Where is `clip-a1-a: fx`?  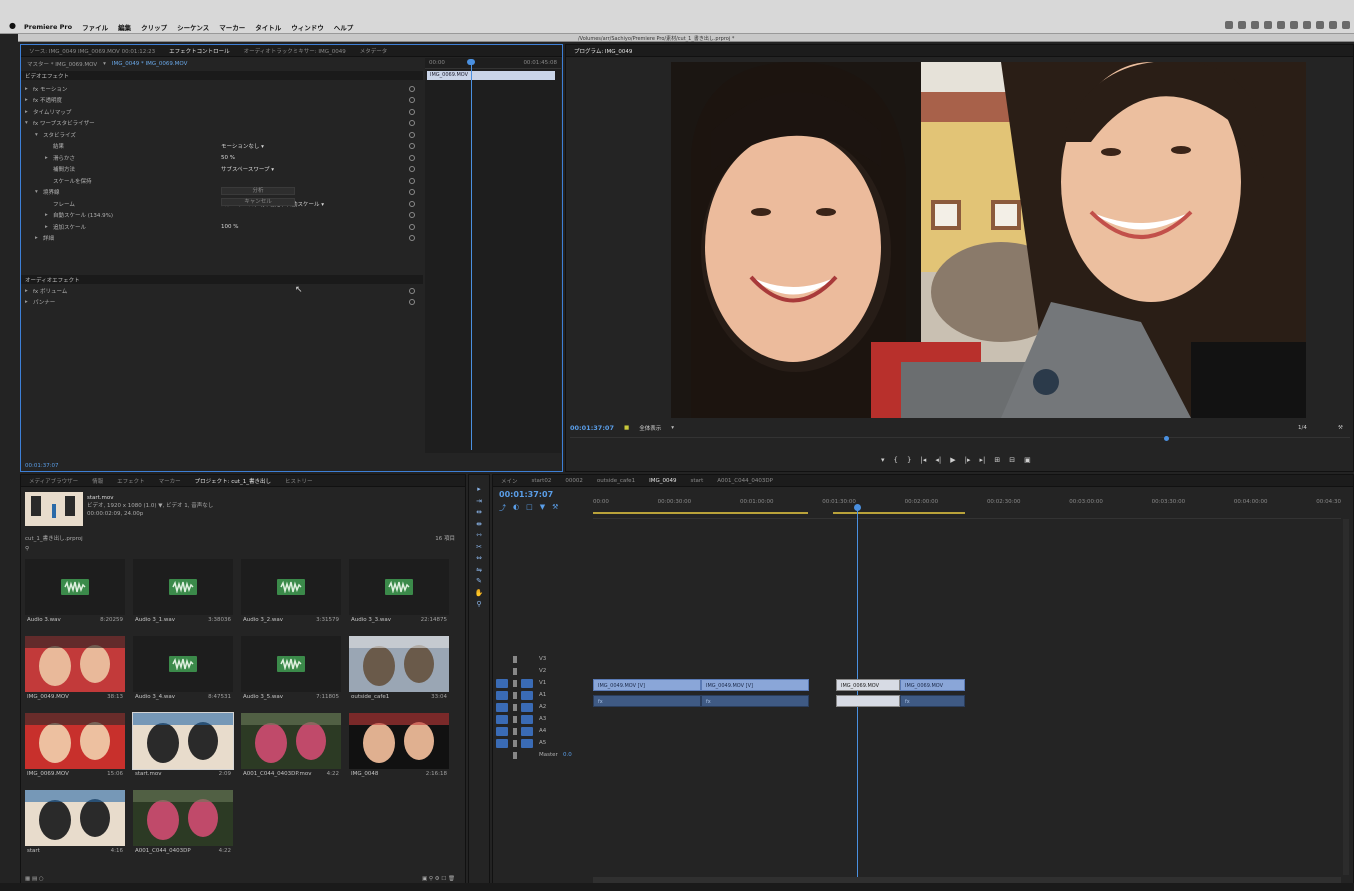 clip-a1-a: fx is located at coordinates (647, 701).